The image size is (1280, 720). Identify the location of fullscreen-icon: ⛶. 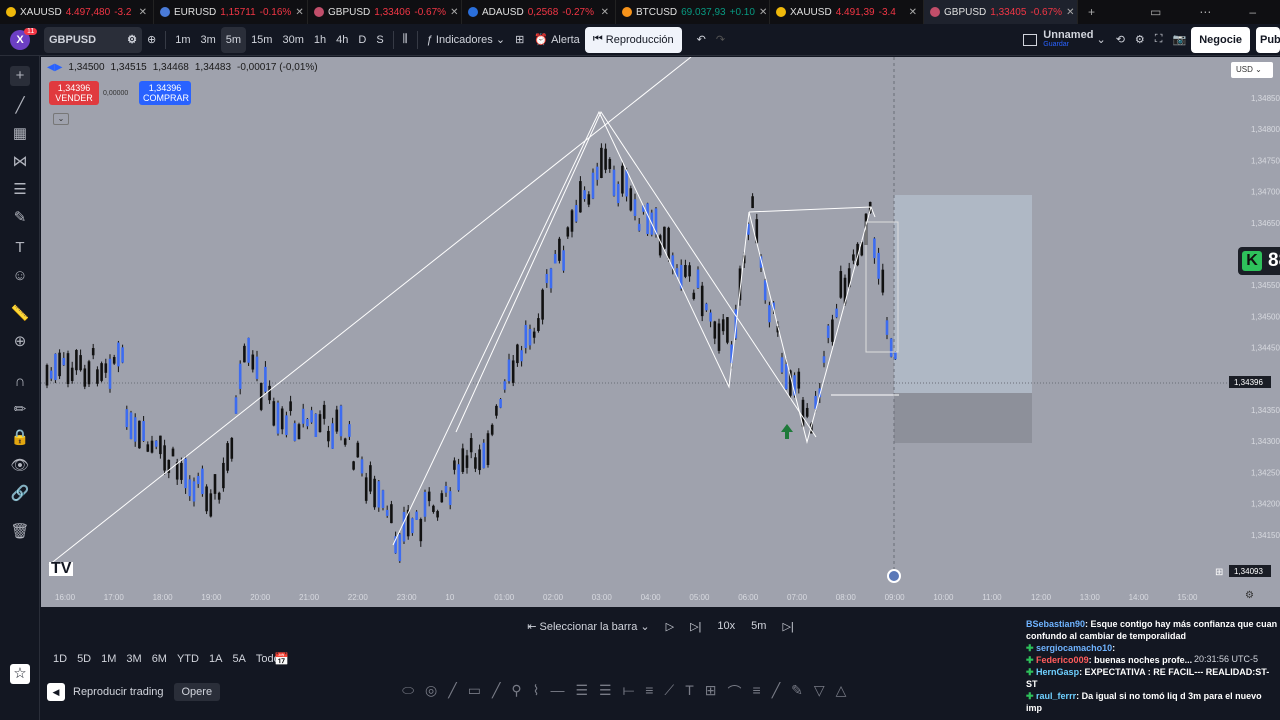
(1159, 40).